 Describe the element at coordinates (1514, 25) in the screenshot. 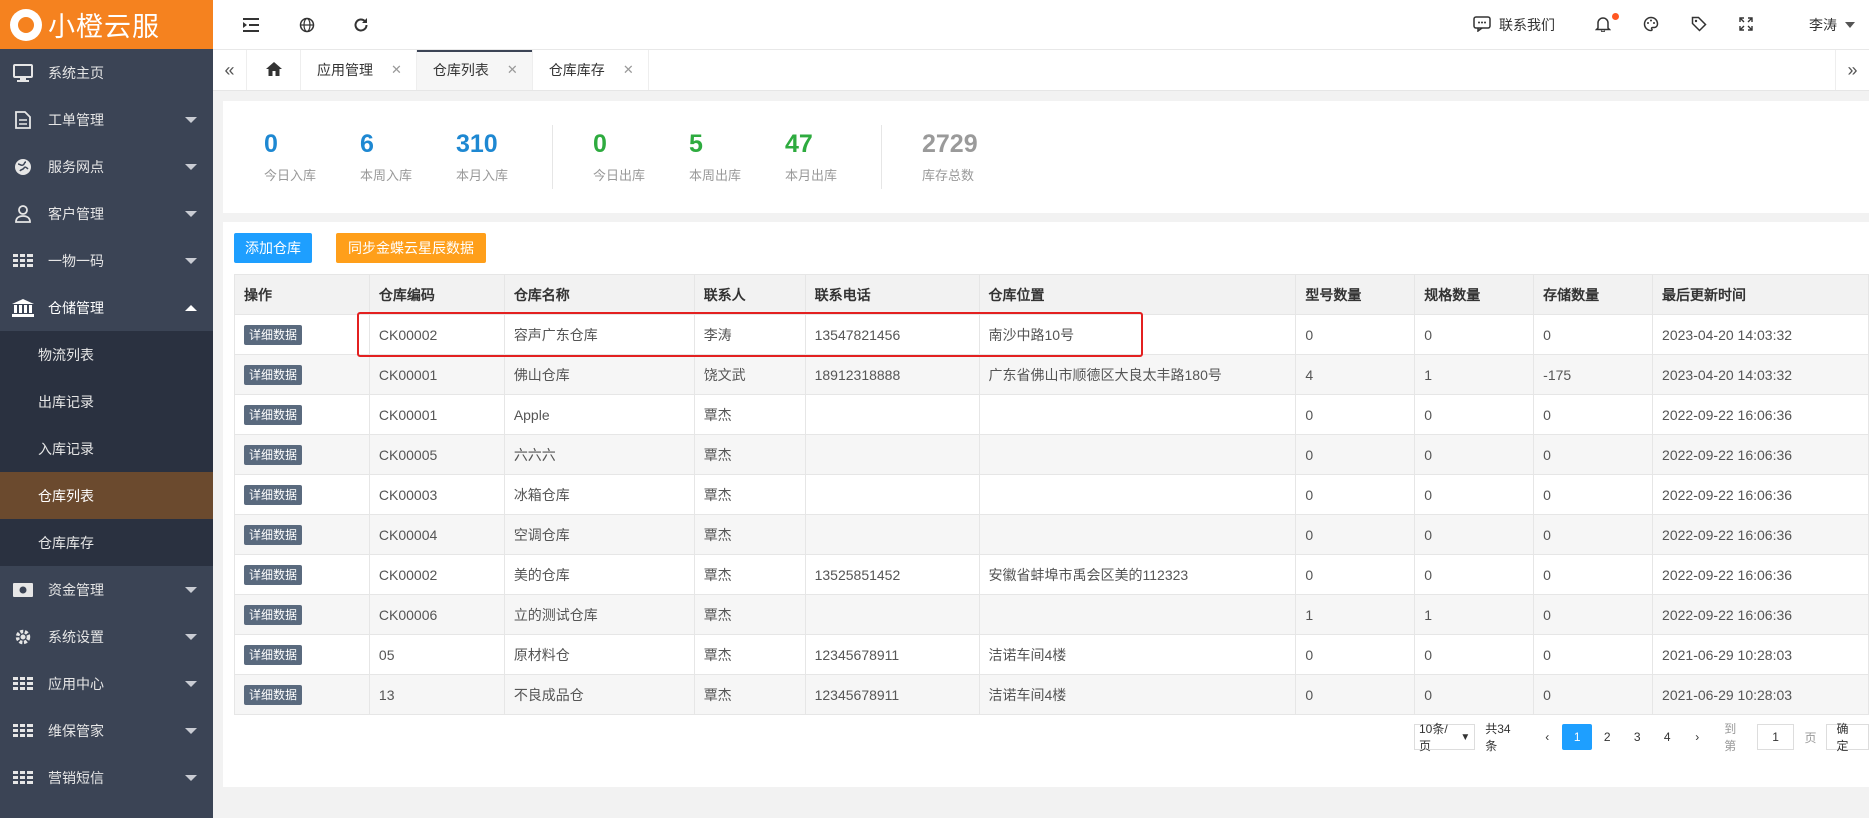

I see `contact-us-link: 联系我们` at that location.